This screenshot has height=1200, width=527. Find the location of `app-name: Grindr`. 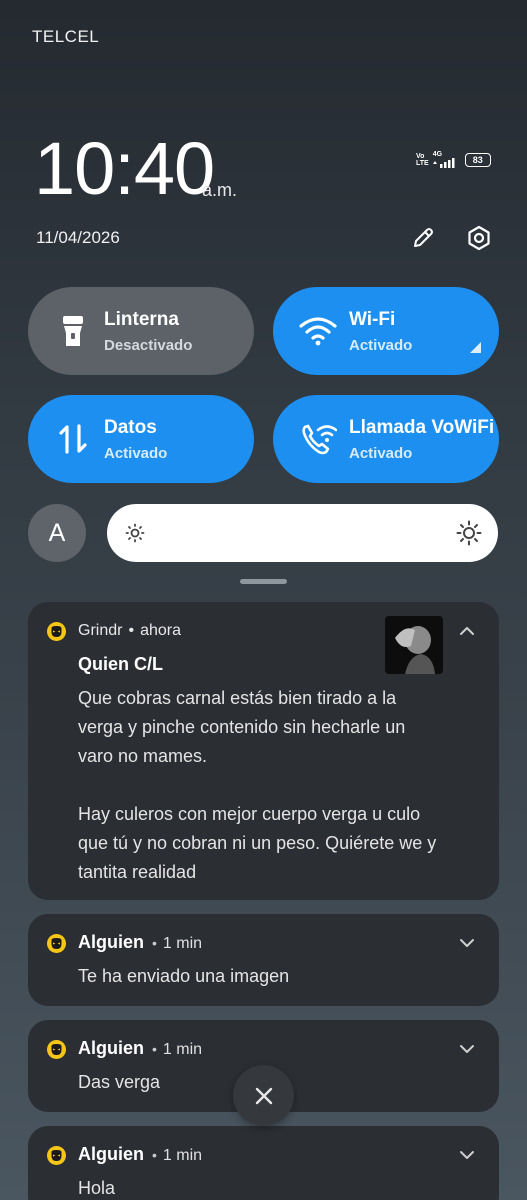

app-name: Grindr is located at coordinates (100, 630).